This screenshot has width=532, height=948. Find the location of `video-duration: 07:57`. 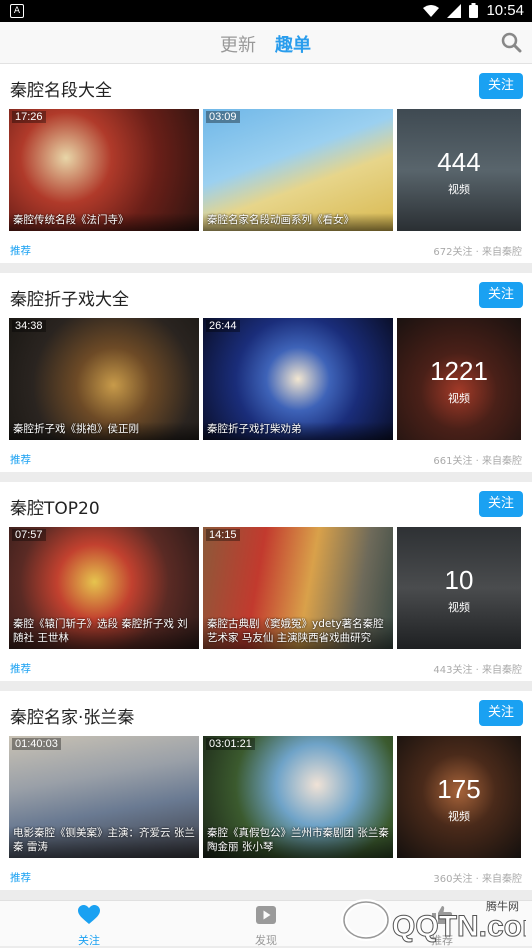

video-duration: 07:57 is located at coordinates (29, 535).